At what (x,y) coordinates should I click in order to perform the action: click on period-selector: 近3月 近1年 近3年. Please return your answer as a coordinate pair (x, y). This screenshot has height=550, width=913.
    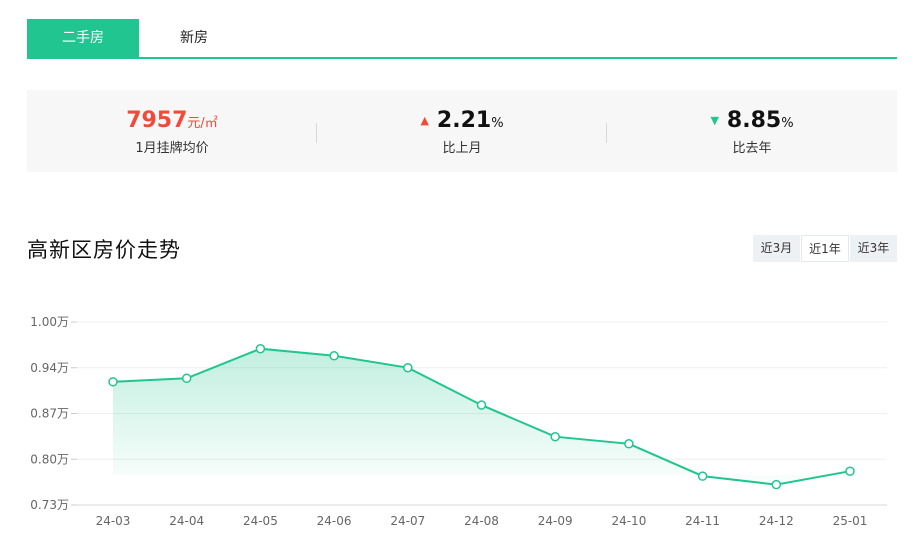
    Looking at the image, I should click on (825, 248).